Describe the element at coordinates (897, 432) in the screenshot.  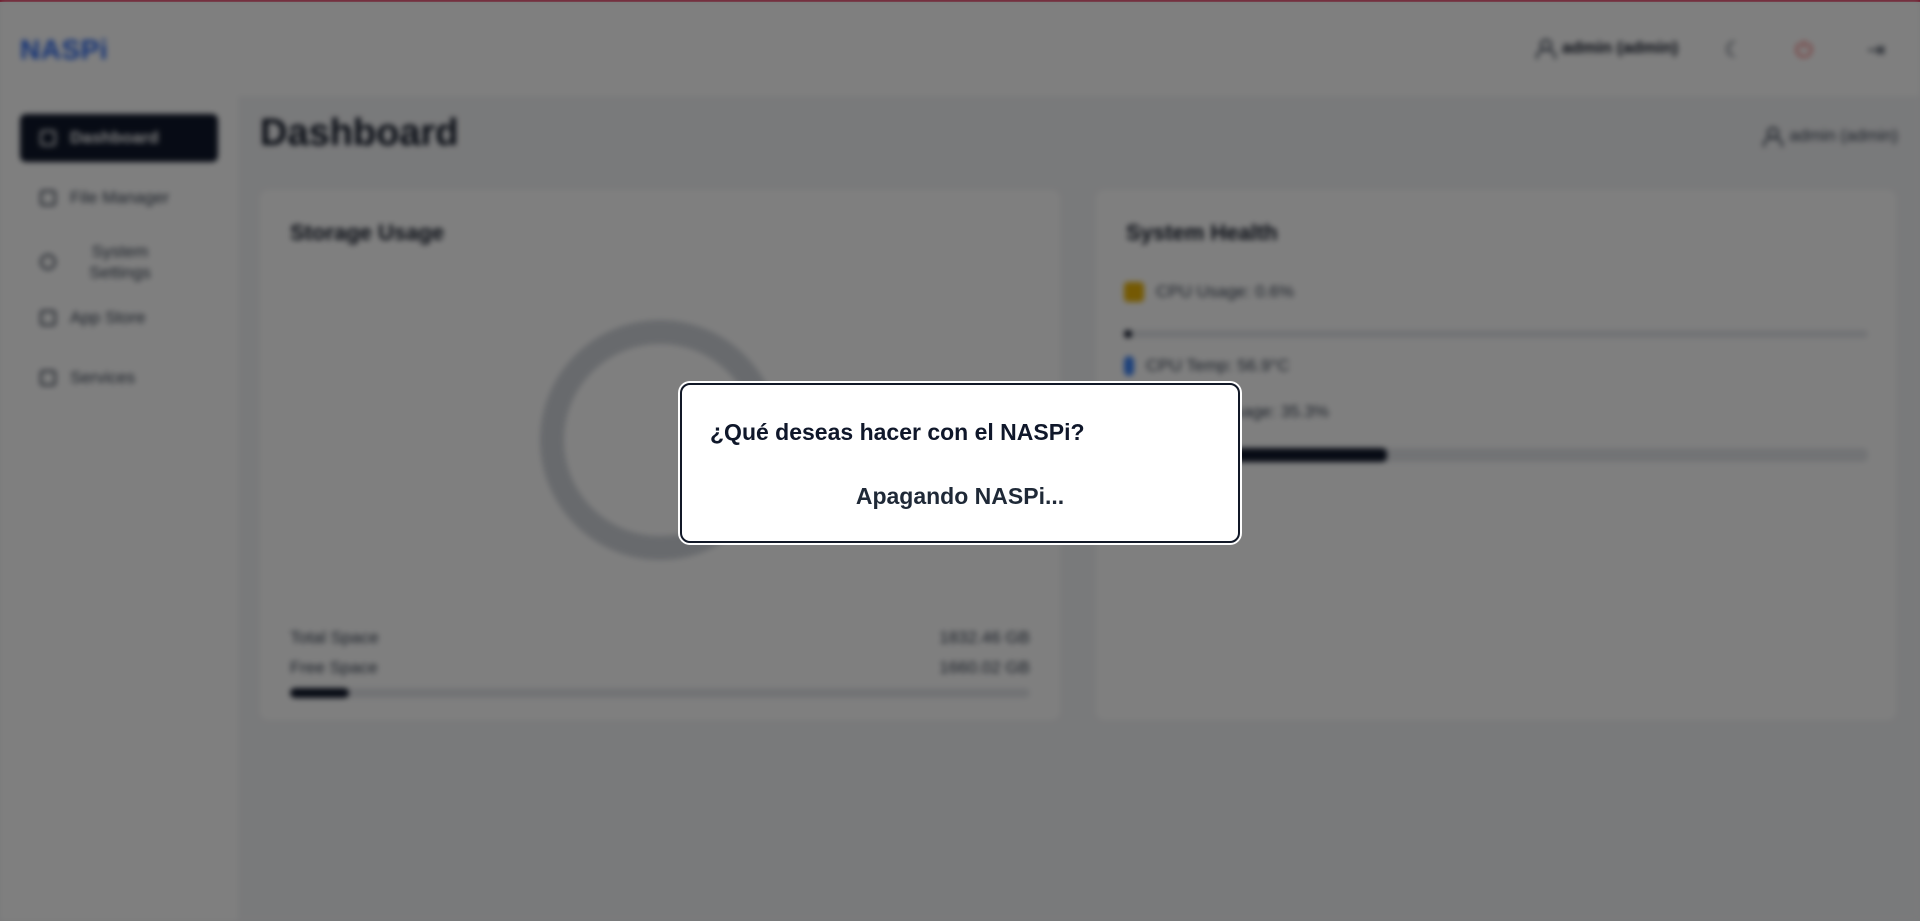
I see `power-dialog-title: ¿Qué deseas hacer con el NASPi?` at that location.